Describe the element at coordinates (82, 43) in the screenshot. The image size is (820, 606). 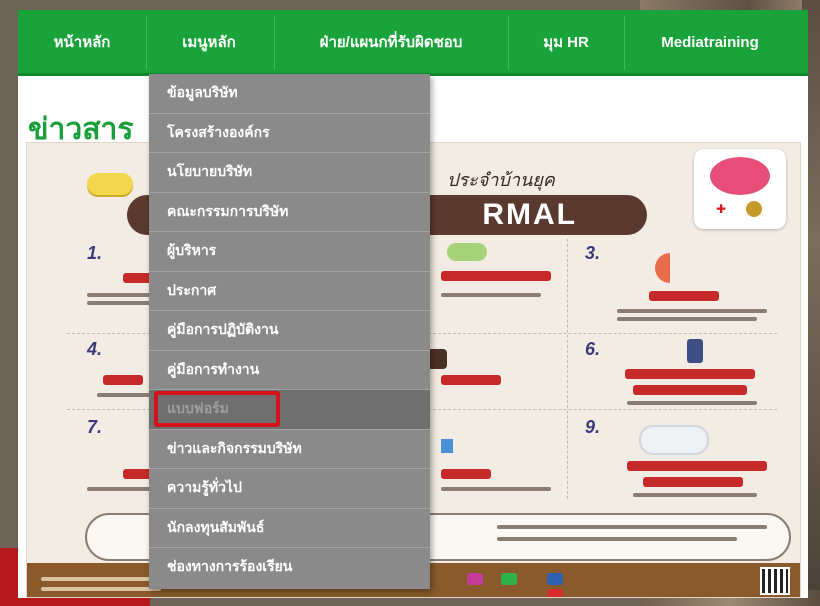
I see `nav-home: หน้าหลัก` at that location.